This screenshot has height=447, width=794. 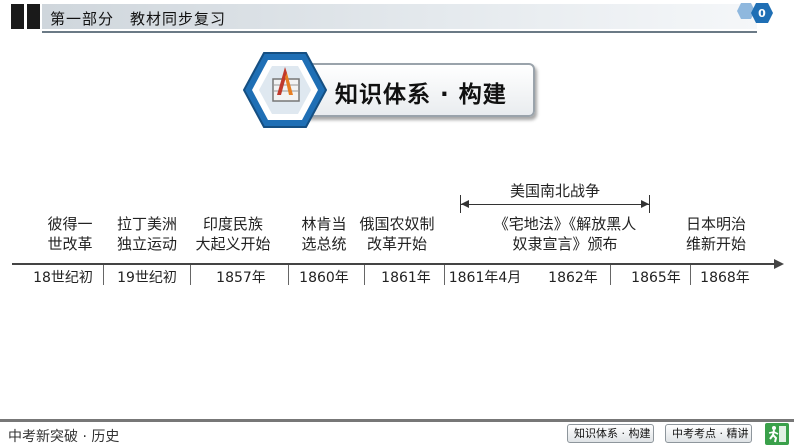 I want to click on footer-rule, so click(x=397, y=420).